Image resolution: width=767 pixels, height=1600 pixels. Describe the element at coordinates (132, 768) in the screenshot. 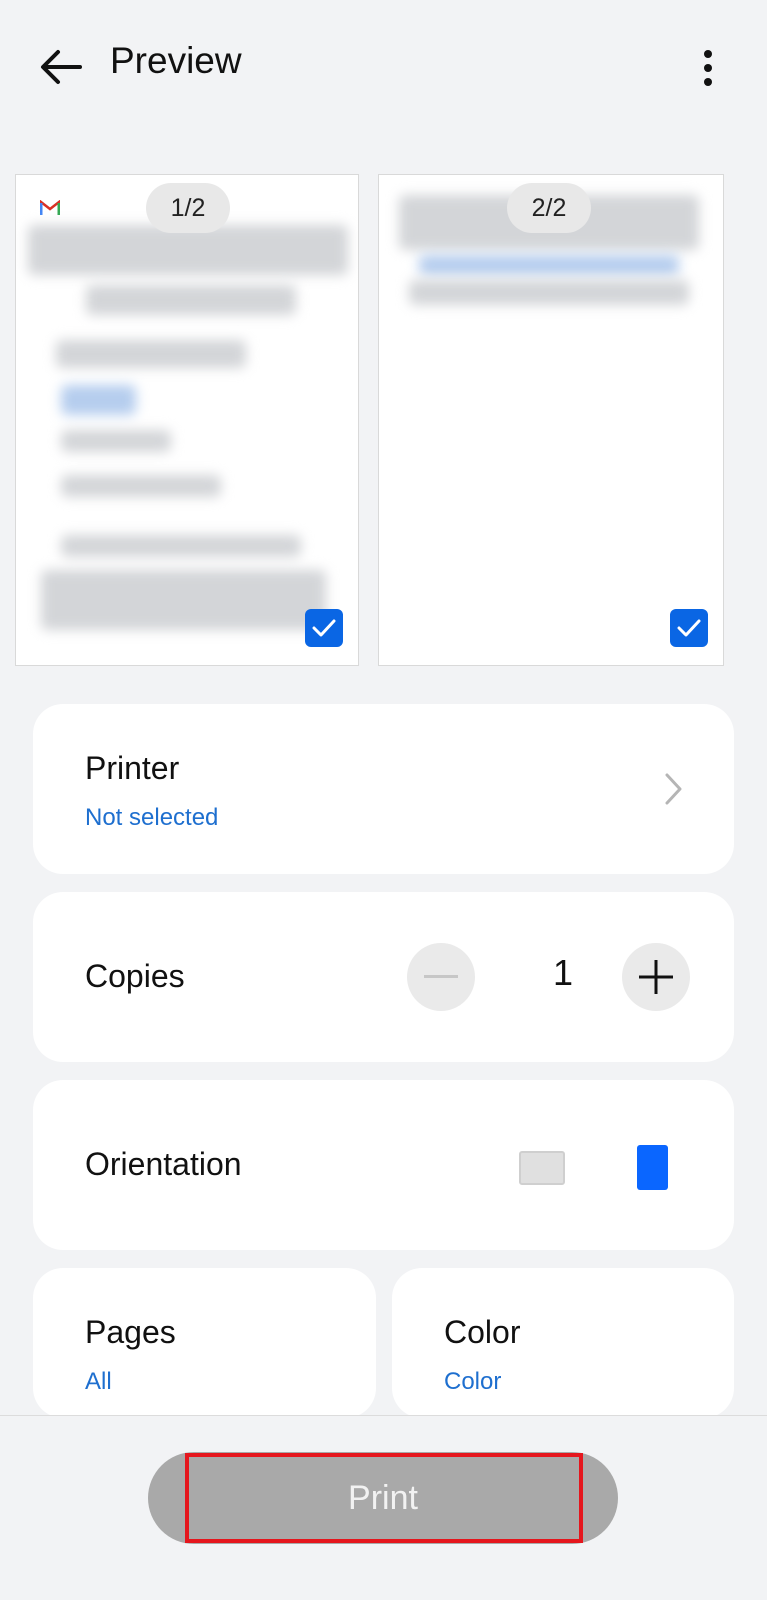

I see `printer-label: Printer` at that location.